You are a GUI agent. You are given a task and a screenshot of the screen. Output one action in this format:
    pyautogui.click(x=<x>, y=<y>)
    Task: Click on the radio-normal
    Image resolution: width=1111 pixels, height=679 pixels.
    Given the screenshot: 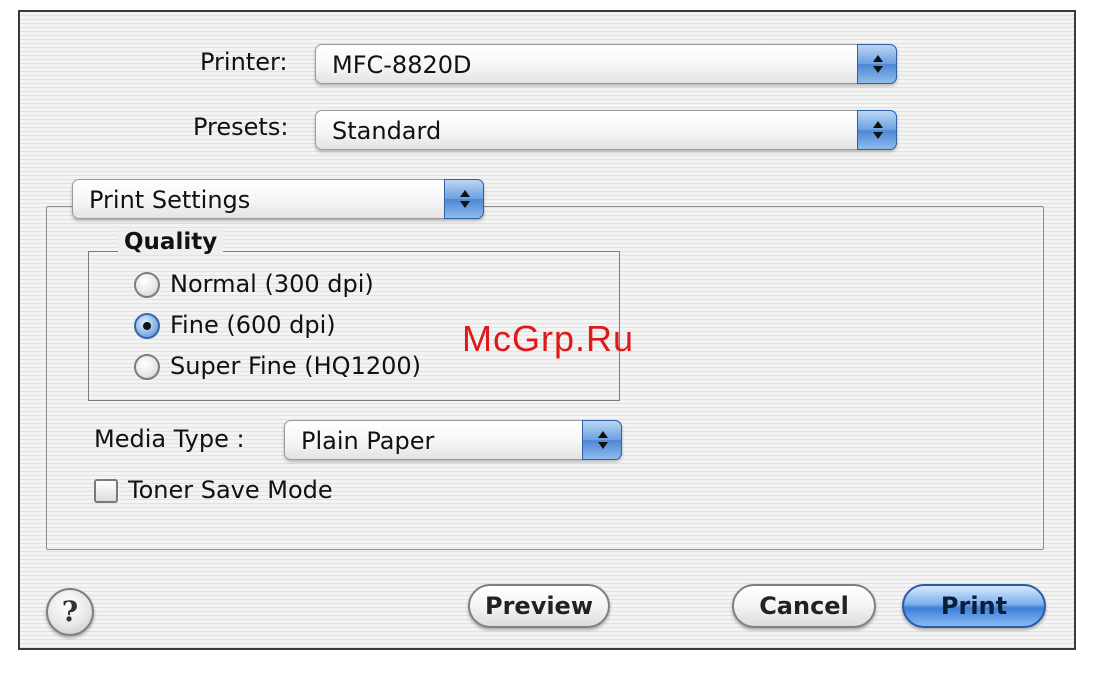 What is the action you would take?
    pyautogui.click(x=147, y=285)
    